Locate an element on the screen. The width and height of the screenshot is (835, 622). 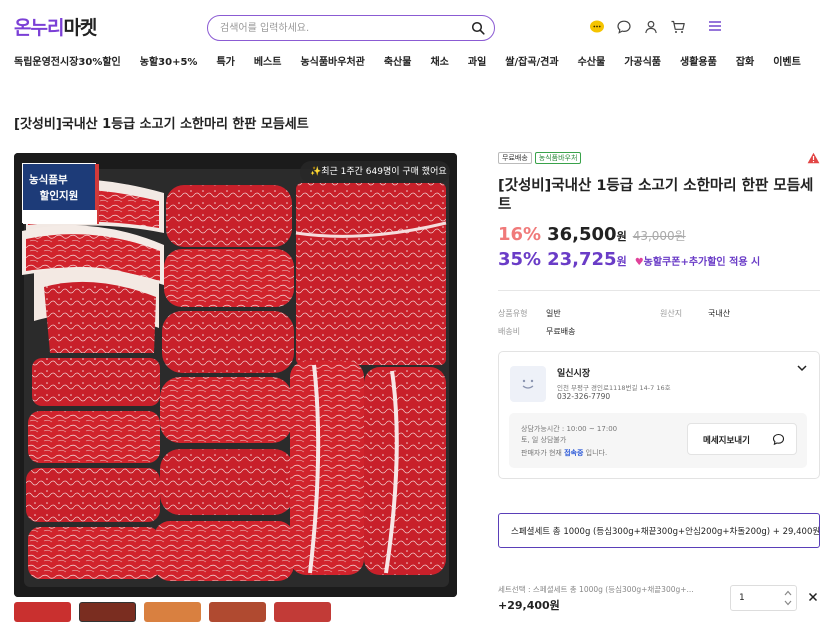
consult-hours: 상담가능시간 : 10:00 ~ 17:00 is located at coordinates (569, 429).